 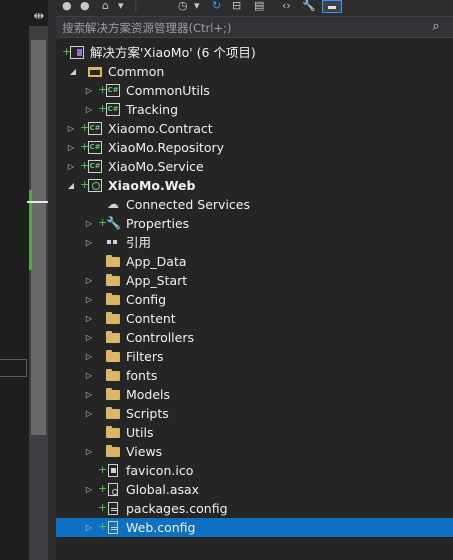 I want to click on tree-item-xiaomo-repository: ▷ + C# XiaoMo.Repository, so click(x=254, y=147).